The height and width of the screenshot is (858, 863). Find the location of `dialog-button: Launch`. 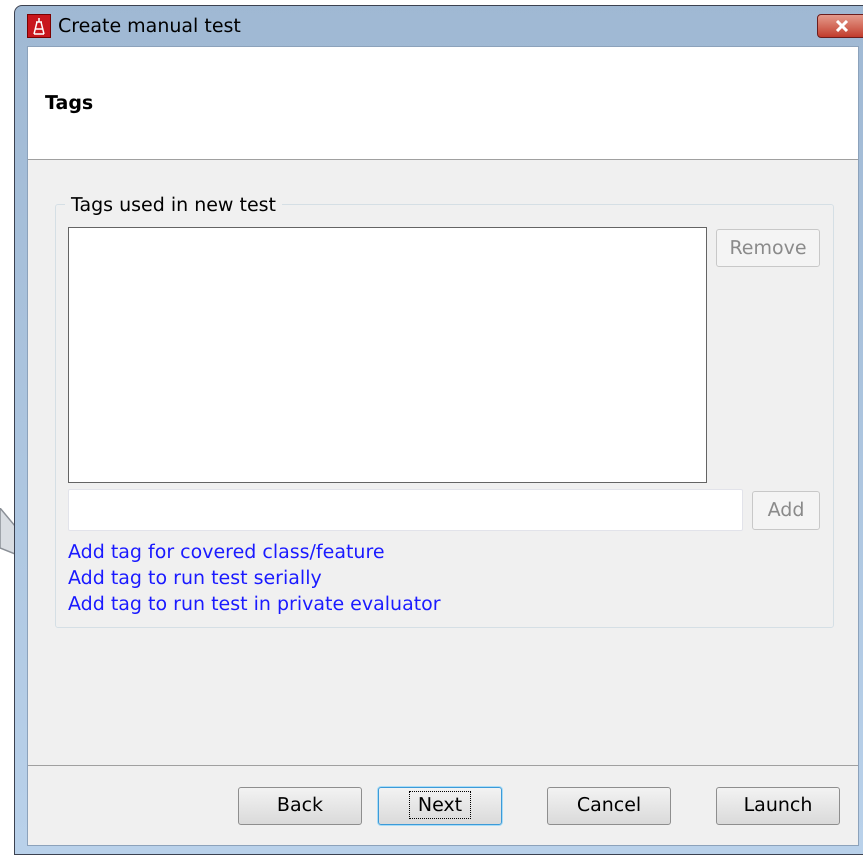

dialog-button: Launch is located at coordinates (778, 805).